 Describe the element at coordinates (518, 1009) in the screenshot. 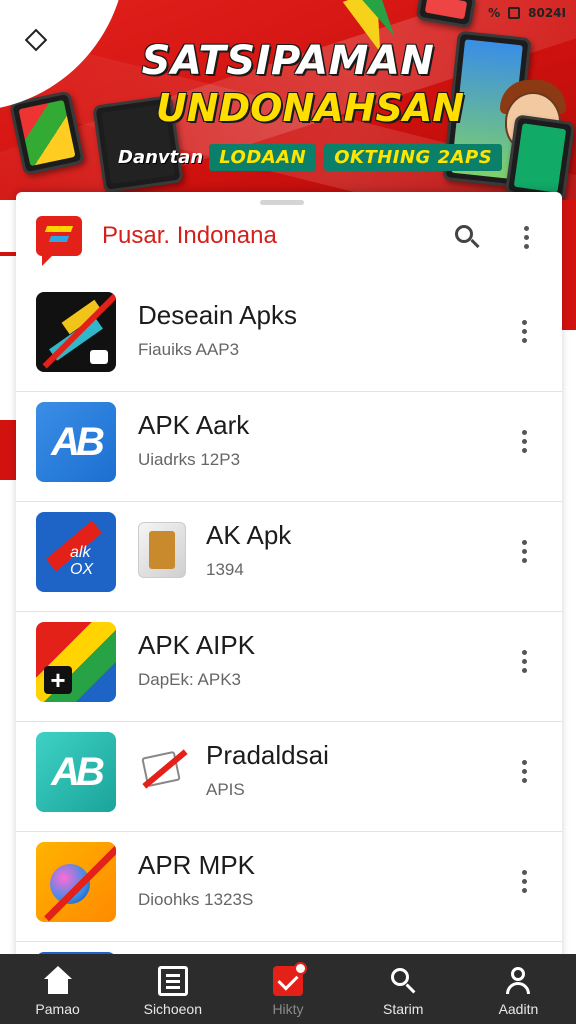

I see `nav-label: Aaditn` at that location.